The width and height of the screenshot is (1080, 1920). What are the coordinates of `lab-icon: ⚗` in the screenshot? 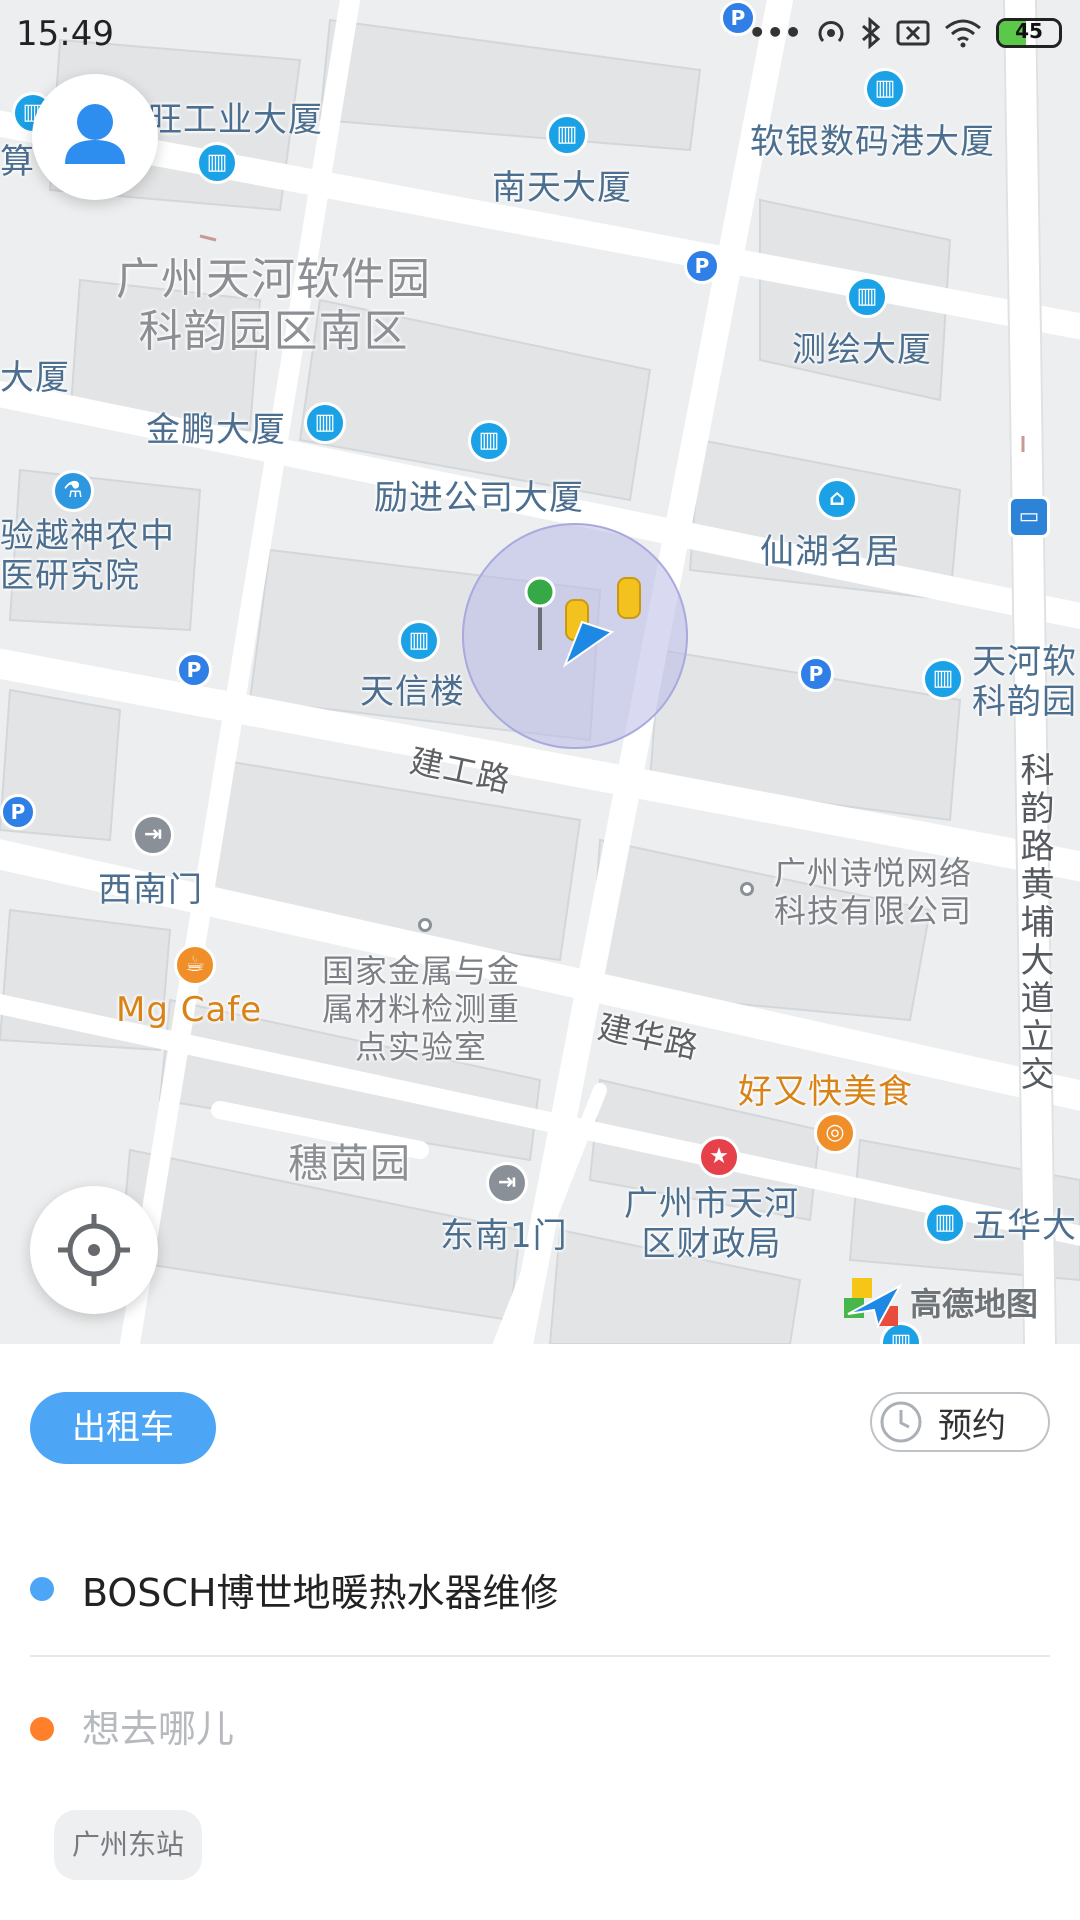 It's located at (73, 491).